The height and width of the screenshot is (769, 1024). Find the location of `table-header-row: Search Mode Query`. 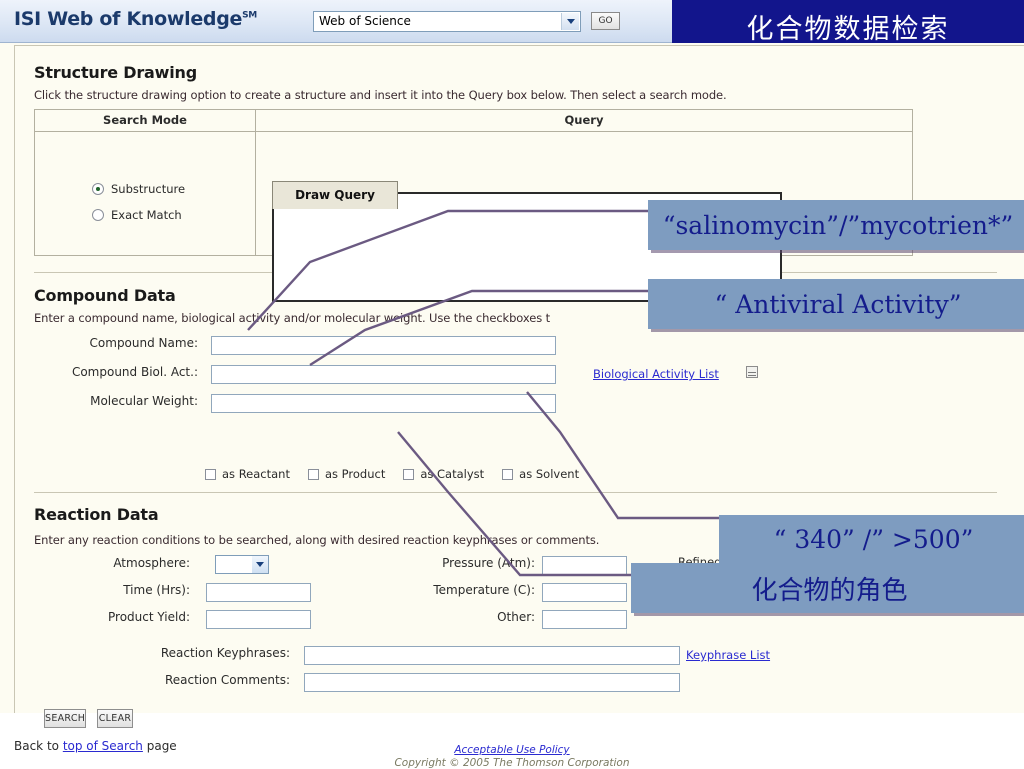

table-header-row: Search Mode Query is located at coordinates (473, 121).